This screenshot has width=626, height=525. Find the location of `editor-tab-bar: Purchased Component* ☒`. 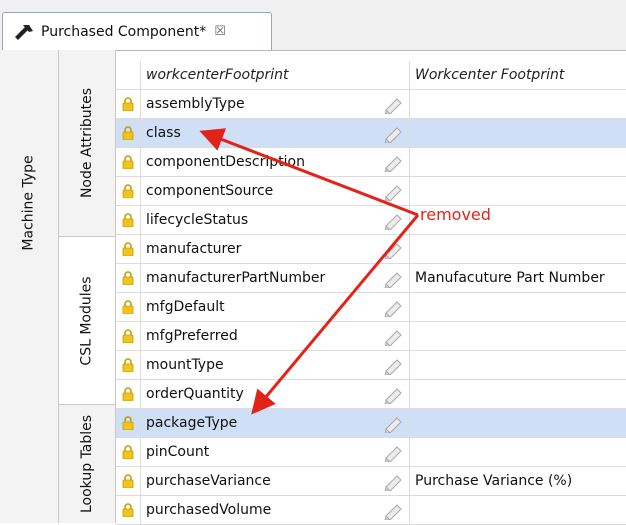

editor-tab-bar: Purchased Component* ☒ is located at coordinates (313, 25).